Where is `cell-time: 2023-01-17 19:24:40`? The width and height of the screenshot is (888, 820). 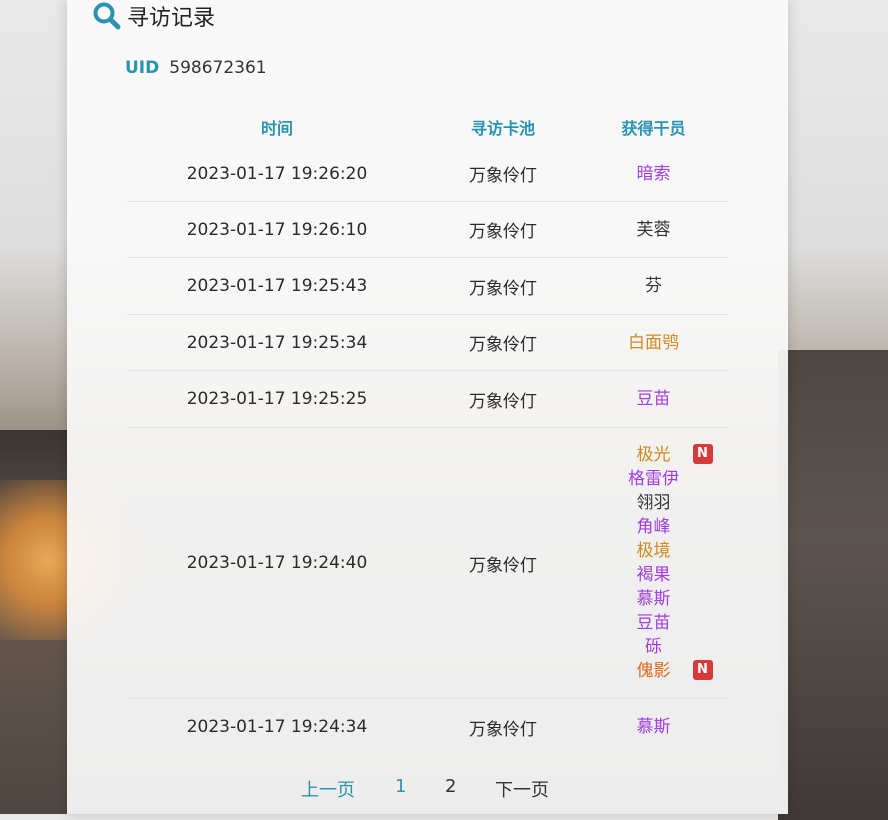 cell-time: 2023-01-17 19:24:40 is located at coordinates (277, 563).